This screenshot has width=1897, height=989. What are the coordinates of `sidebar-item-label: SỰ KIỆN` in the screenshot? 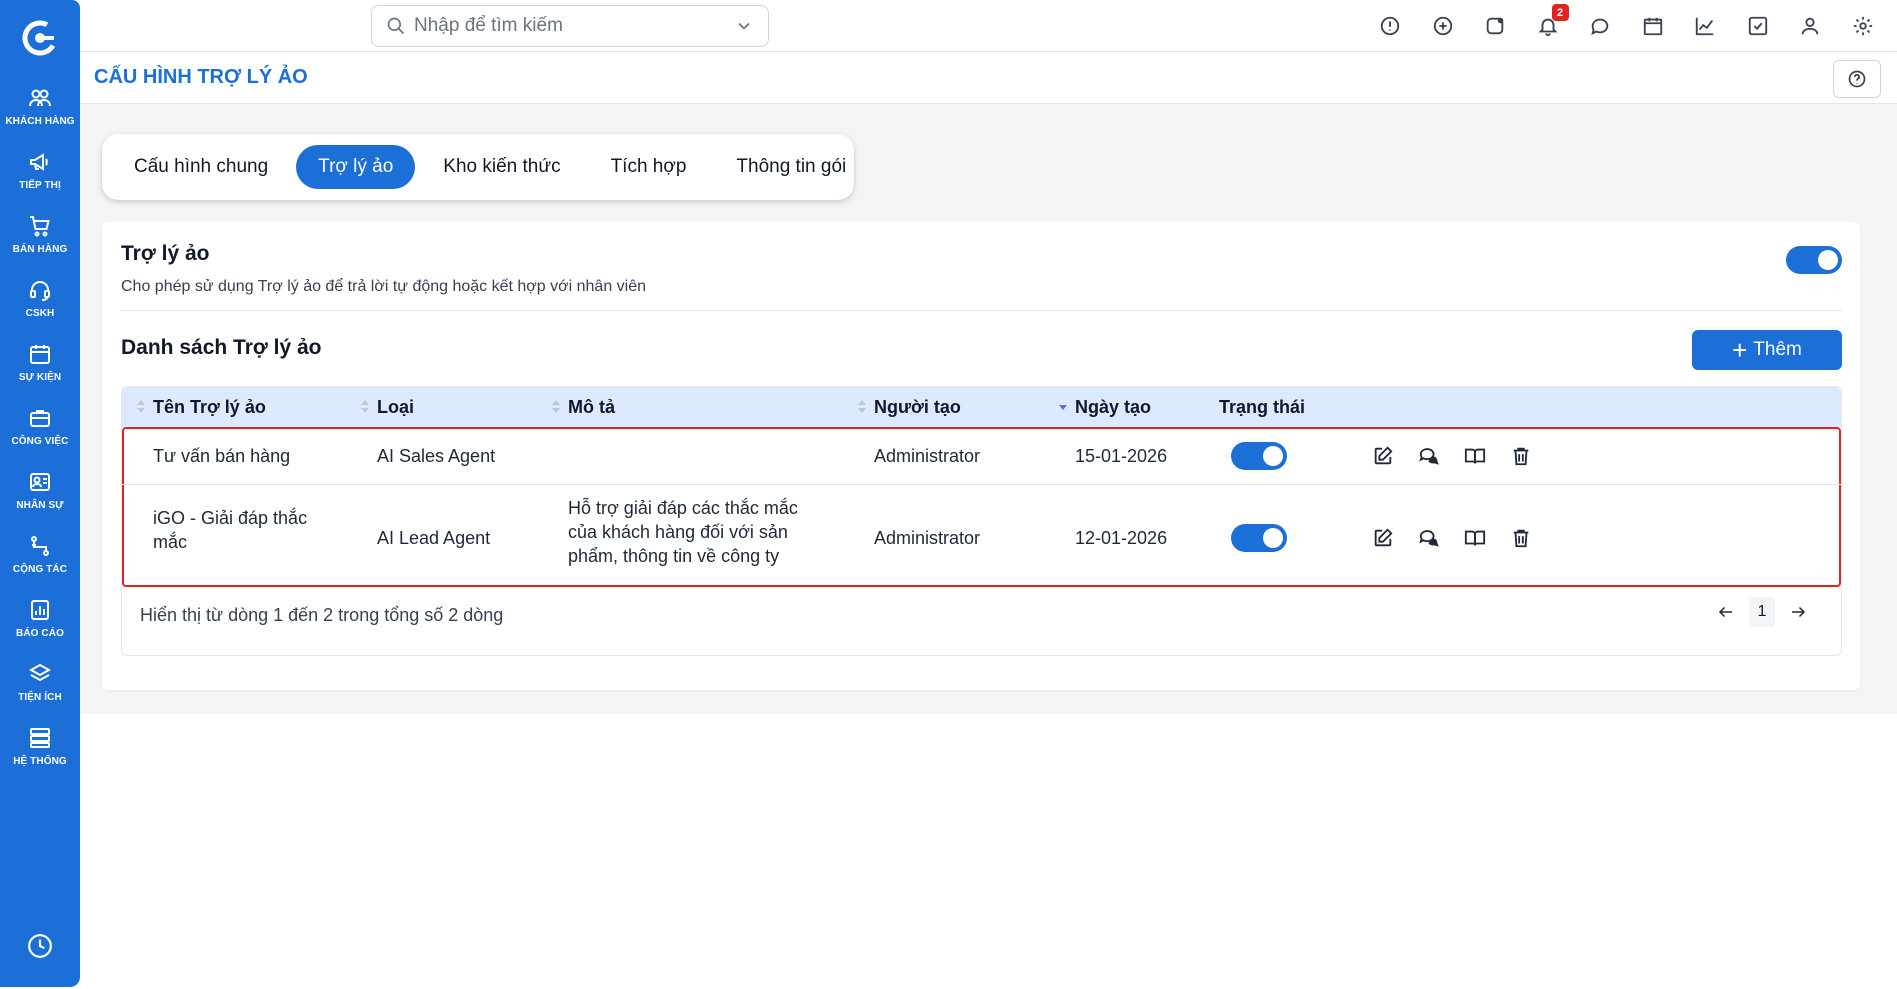 It's located at (40, 377).